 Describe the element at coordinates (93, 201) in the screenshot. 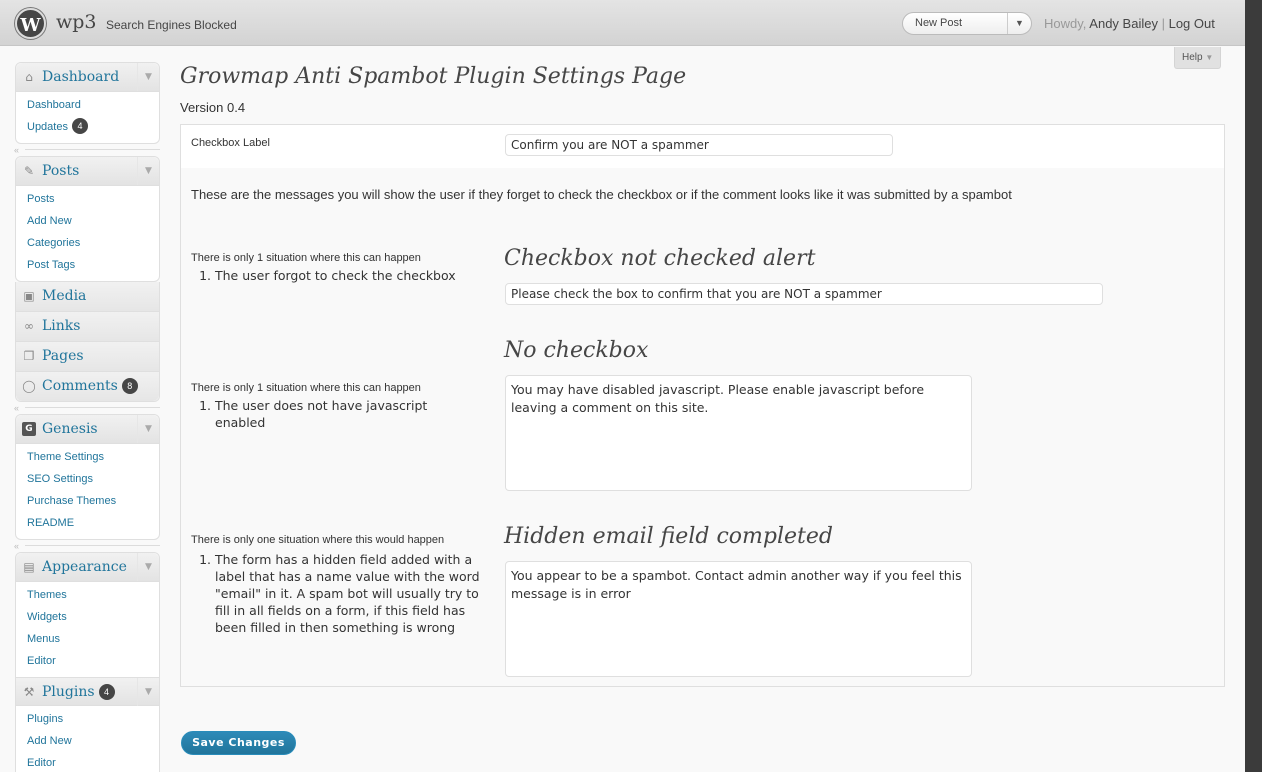

I see `submenu-item-posts: Posts` at that location.